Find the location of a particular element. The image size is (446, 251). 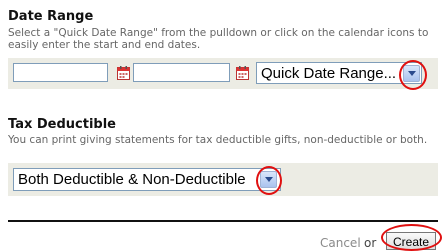

divider is located at coordinates (223, 221).